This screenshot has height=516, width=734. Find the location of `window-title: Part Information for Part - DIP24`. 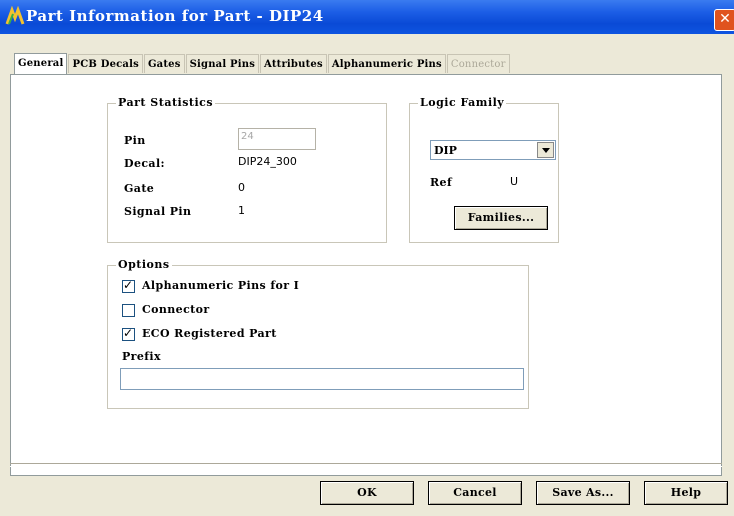

window-title: Part Information for Part - DIP24 is located at coordinates (175, 16).